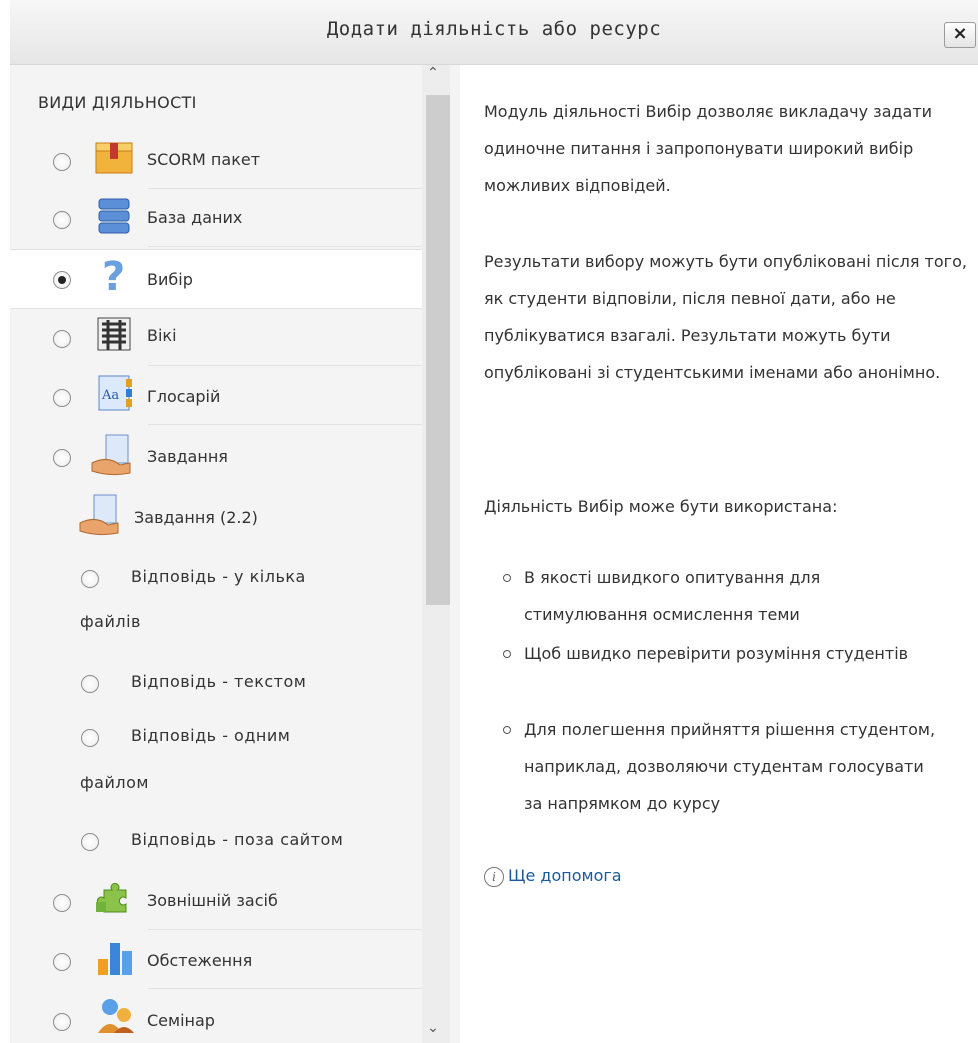  What do you see at coordinates (110, 621) in the screenshot?
I see `option-label-line2: файлів` at bounding box center [110, 621].